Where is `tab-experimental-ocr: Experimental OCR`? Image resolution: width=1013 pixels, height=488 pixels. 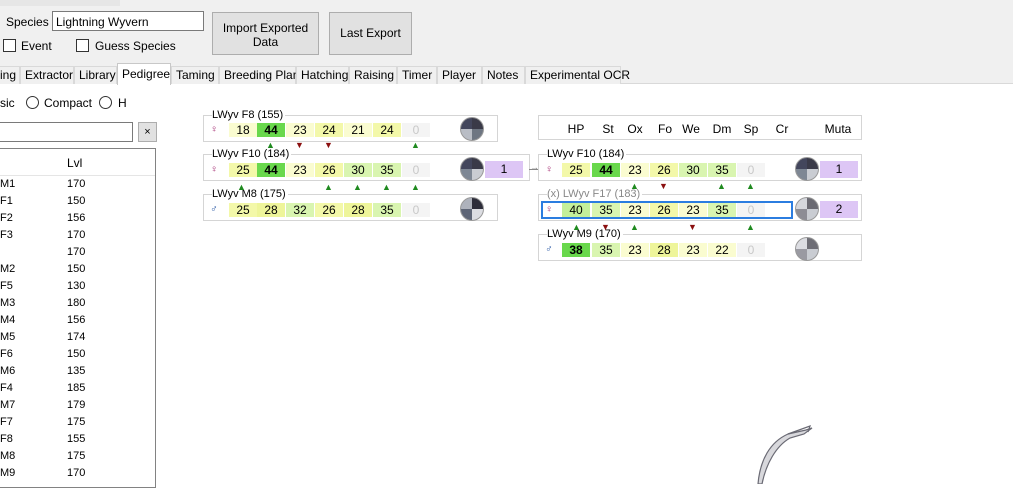 tab-experimental-ocr: Experimental OCR is located at coordinates (577, 75).